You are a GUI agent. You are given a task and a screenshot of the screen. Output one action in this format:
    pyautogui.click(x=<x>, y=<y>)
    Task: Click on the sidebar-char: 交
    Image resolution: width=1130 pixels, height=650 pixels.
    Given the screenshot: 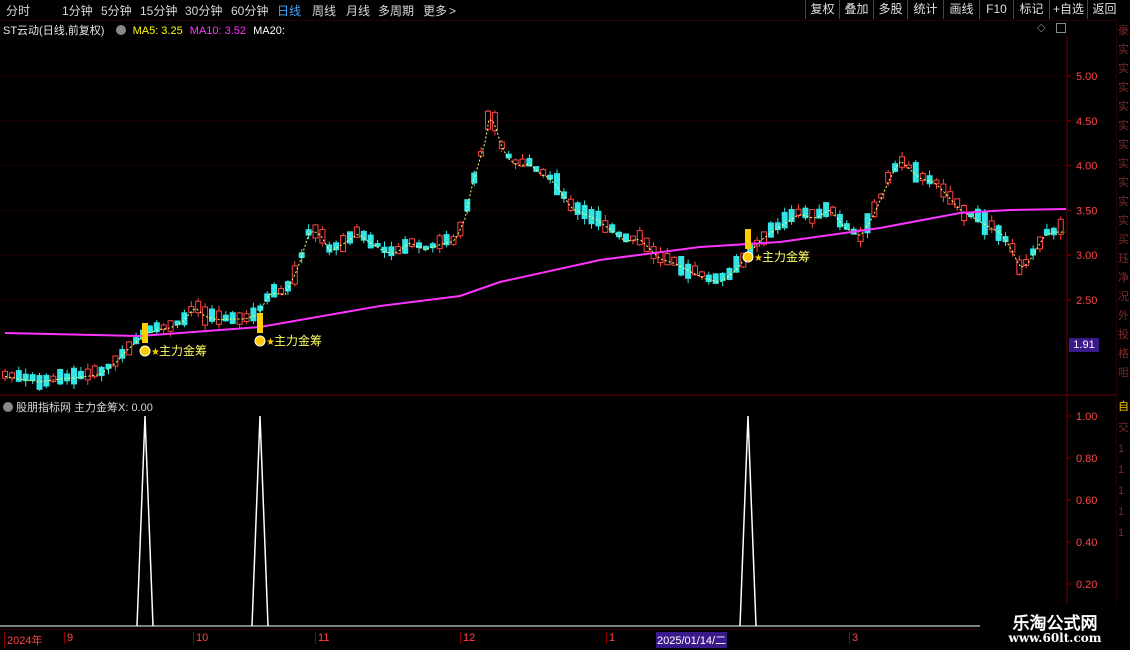 What is the action you would take?
    pyautogui.click(x=1123, y=428)
    